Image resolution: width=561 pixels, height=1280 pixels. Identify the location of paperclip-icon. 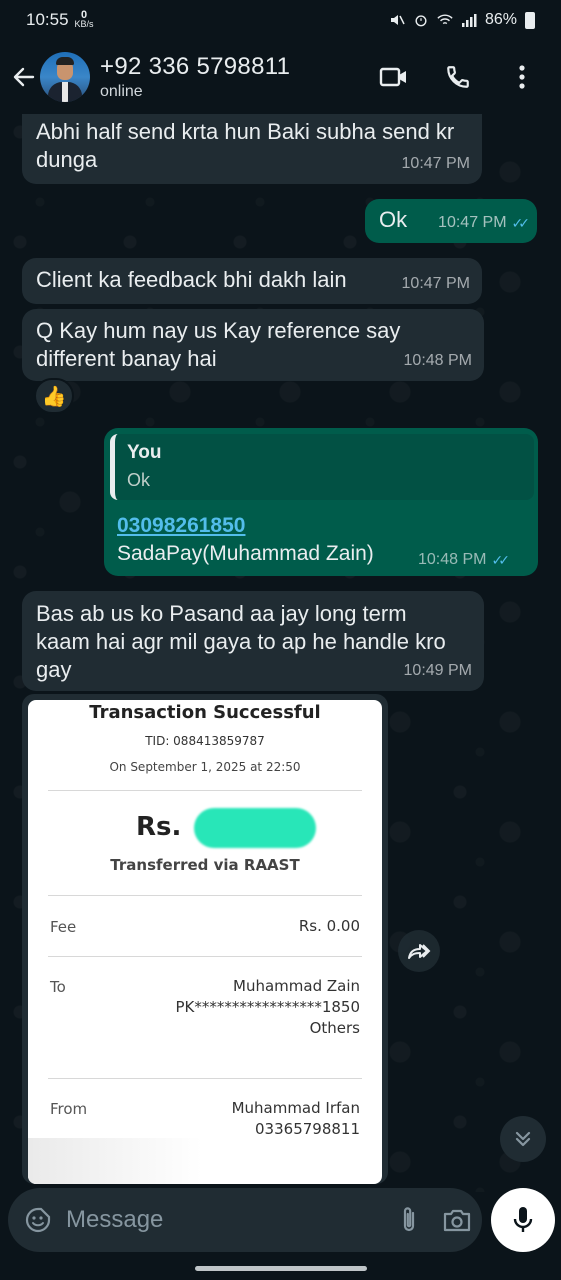
(409, 1219).